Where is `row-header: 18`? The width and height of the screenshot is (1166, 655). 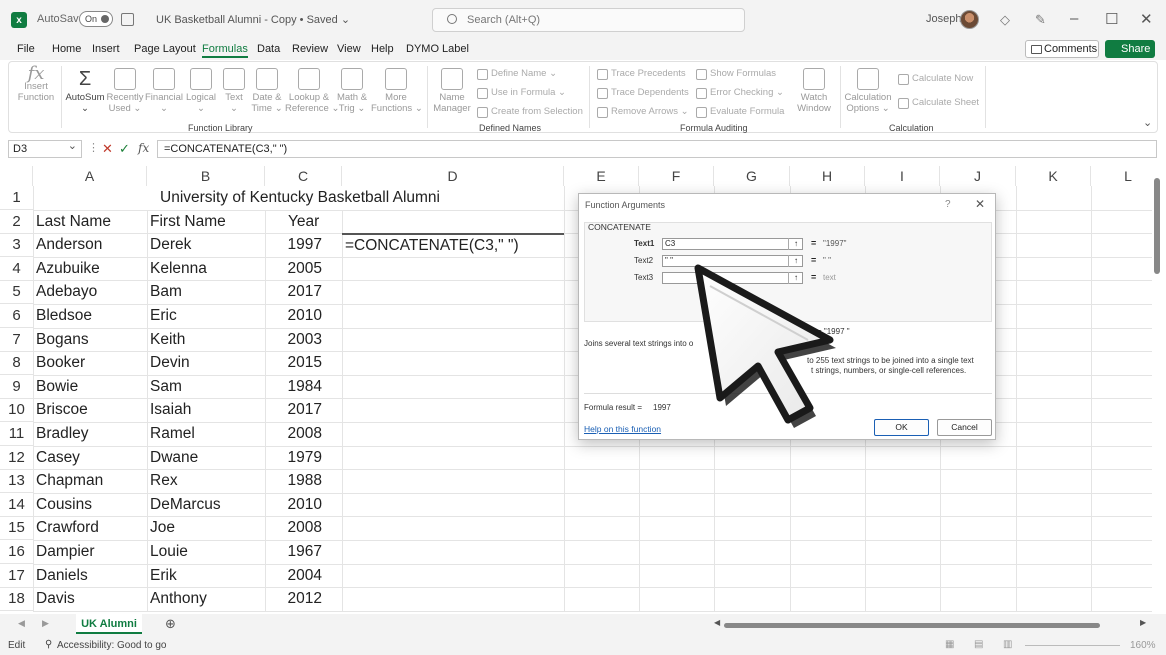
row-header: 18 is located at coordinates (16, 599).